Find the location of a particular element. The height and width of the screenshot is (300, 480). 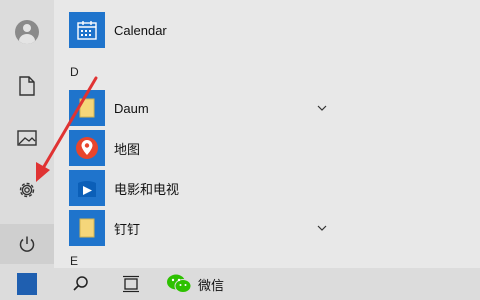

app-item-daum: Daum is located at coordinates (199, 108).